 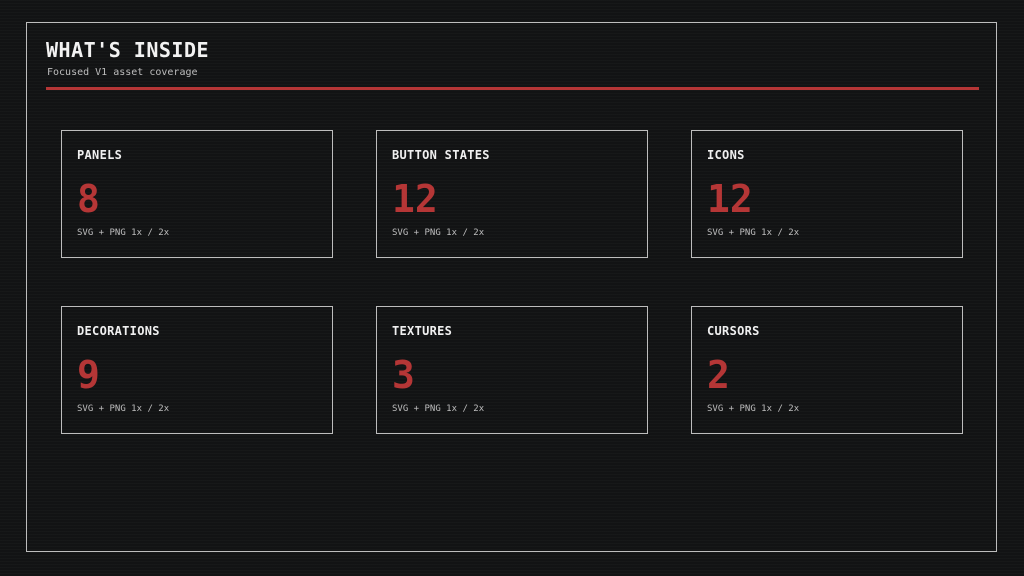 I want to click on card-title: ICONS, so click(x=726, y=155).